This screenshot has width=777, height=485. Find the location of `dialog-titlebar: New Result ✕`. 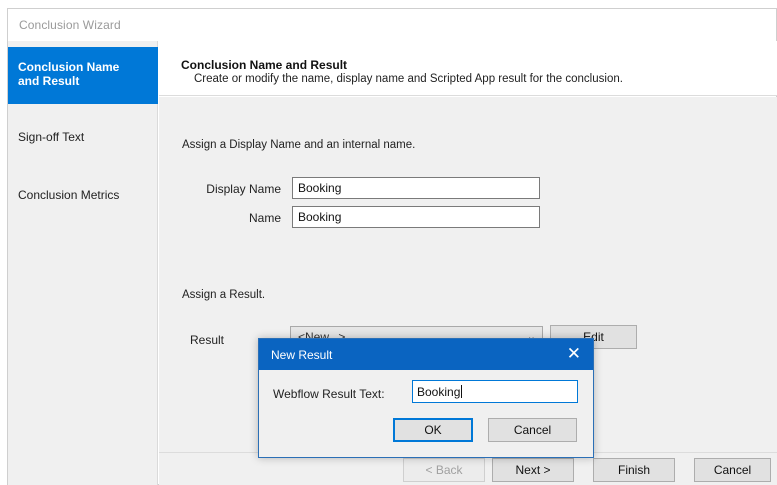

dialog-titlebar: New Result ✕ is located at coordinates (426, 354).